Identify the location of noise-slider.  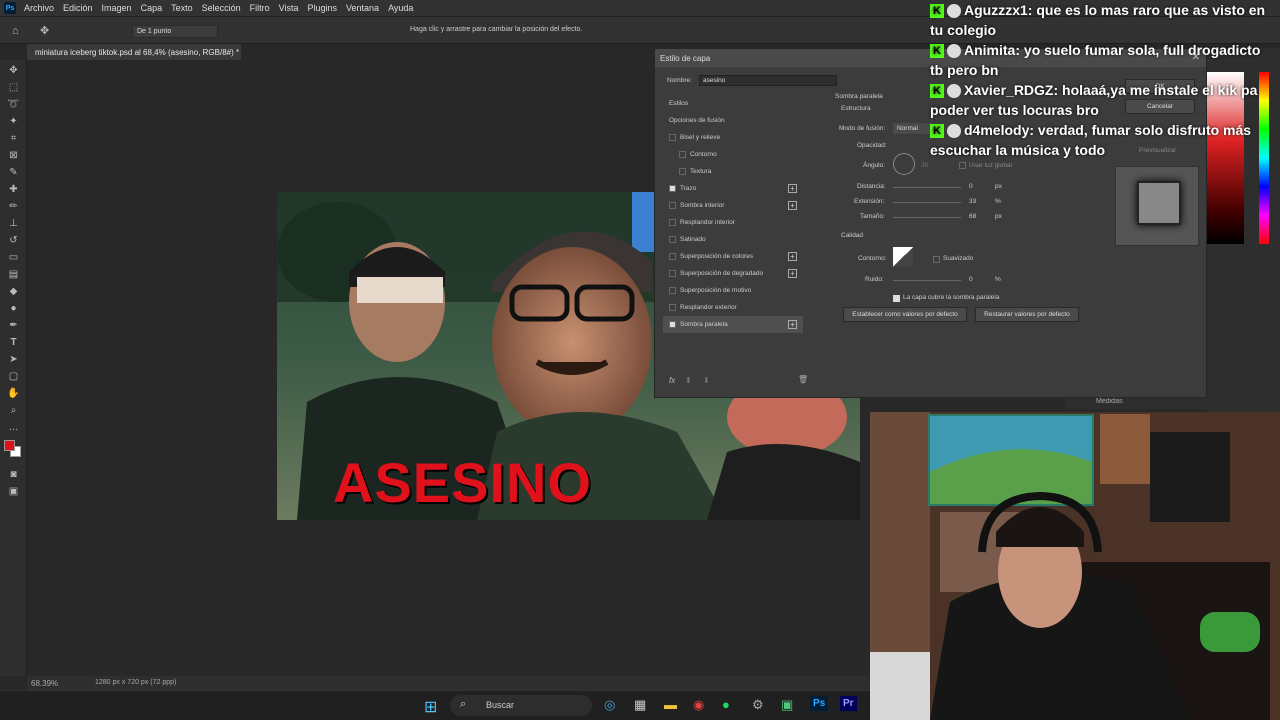
(927, 280).